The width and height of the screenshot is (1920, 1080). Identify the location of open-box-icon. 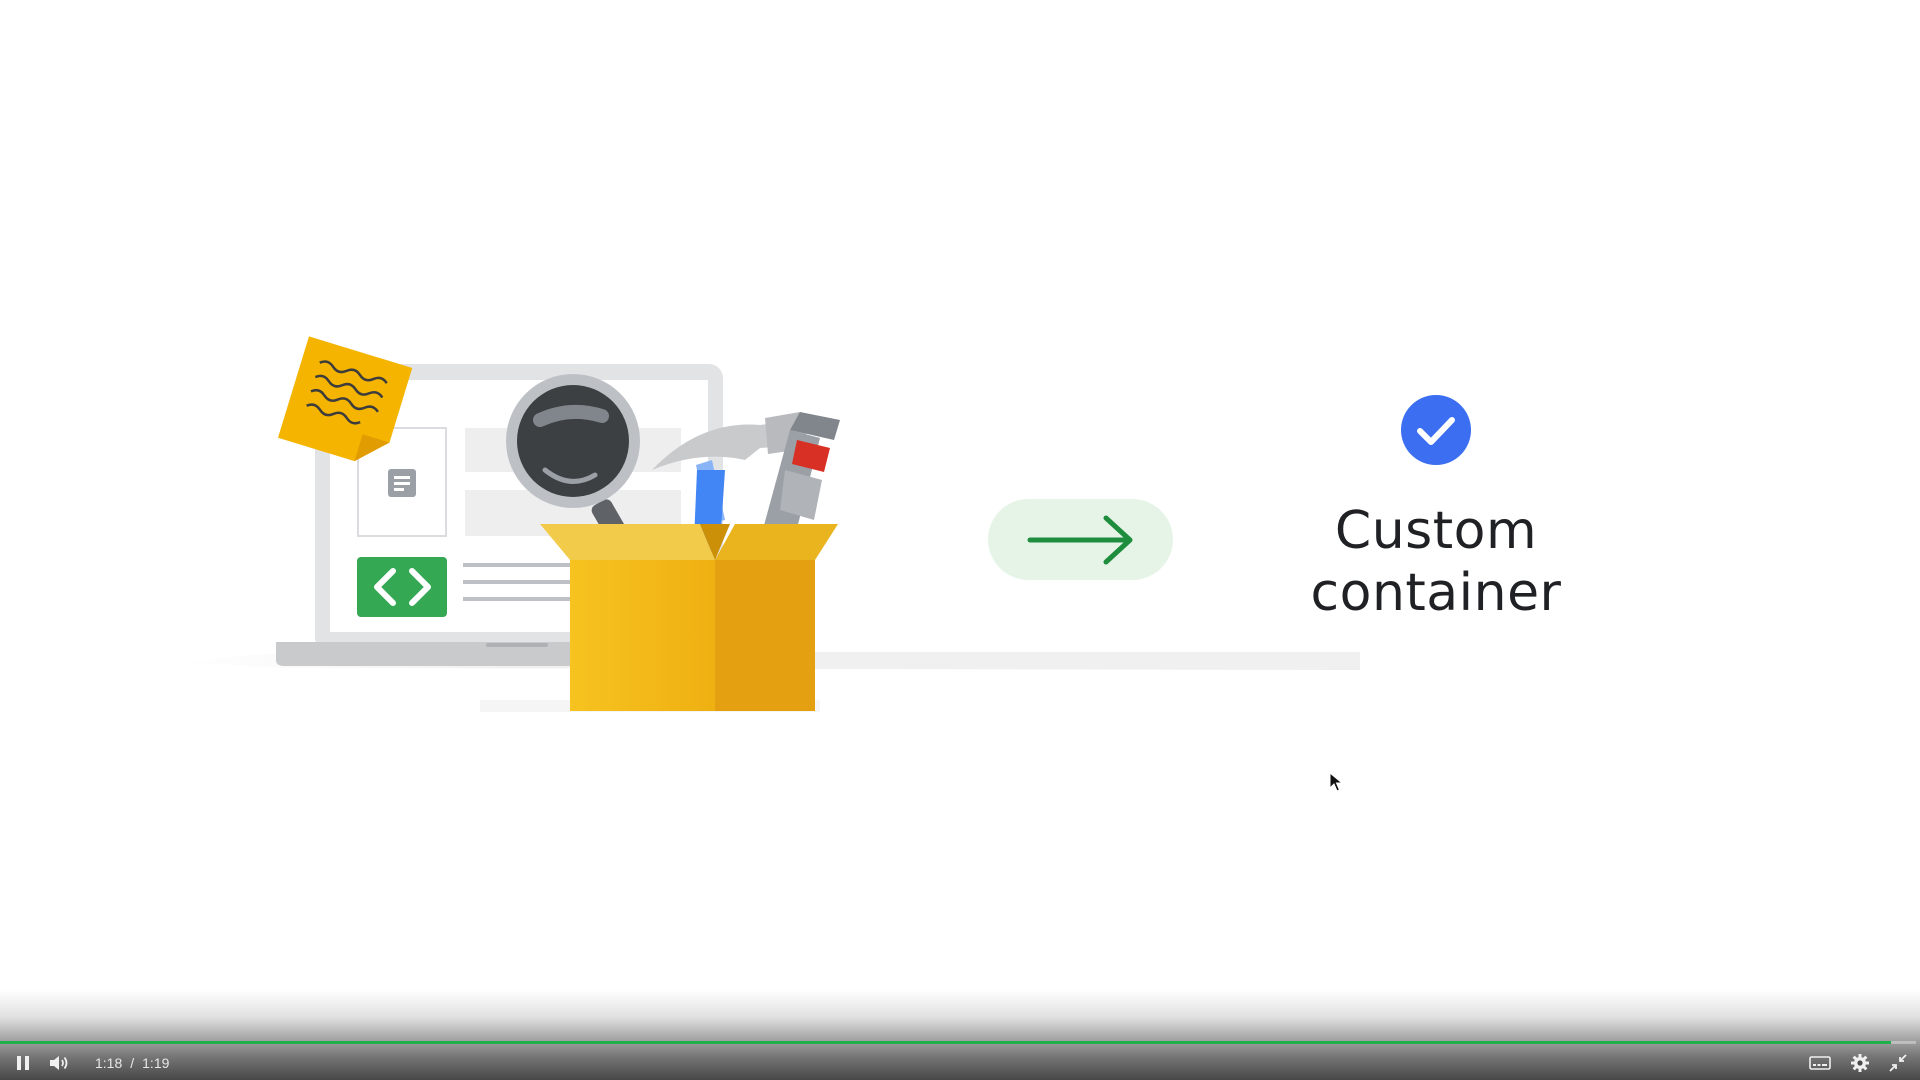
(689, 617).